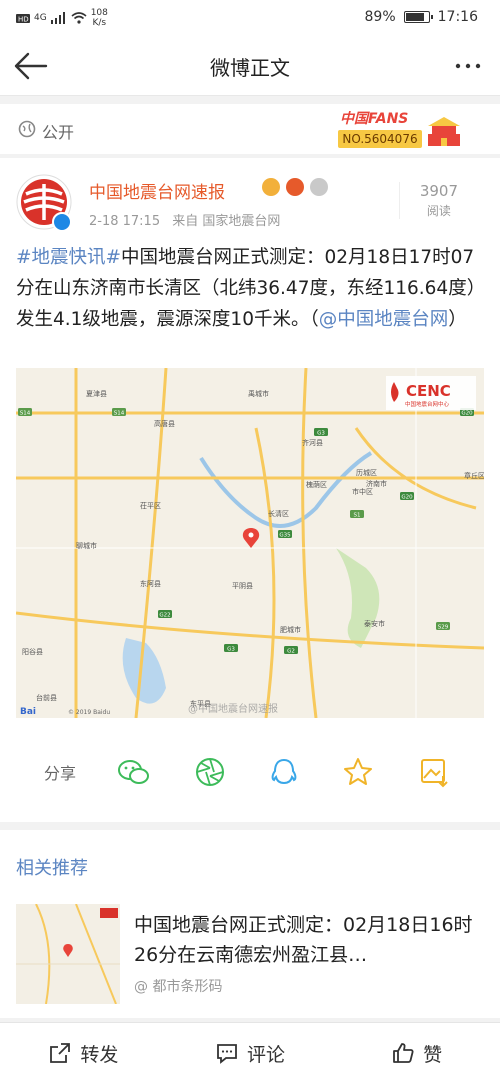 This screenshot has height=1083, width=500. I want to click on read-count-box: 3907 阅读, so click(428, 200).